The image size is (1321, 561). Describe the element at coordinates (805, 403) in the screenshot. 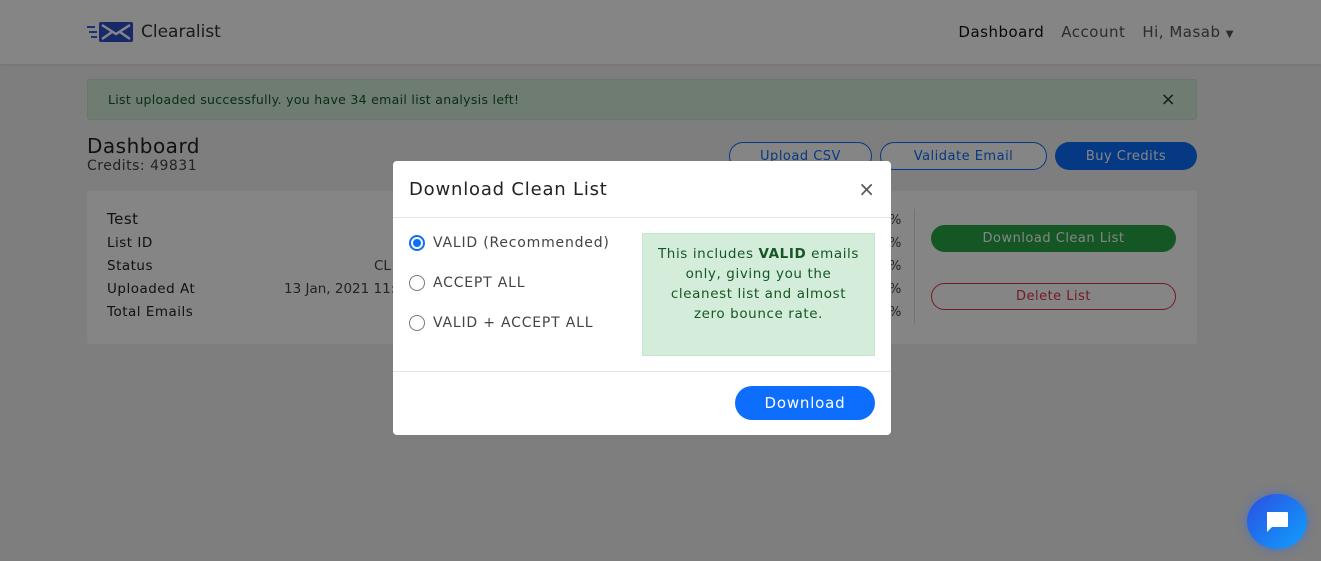

I see `download-button: Download` at that location.